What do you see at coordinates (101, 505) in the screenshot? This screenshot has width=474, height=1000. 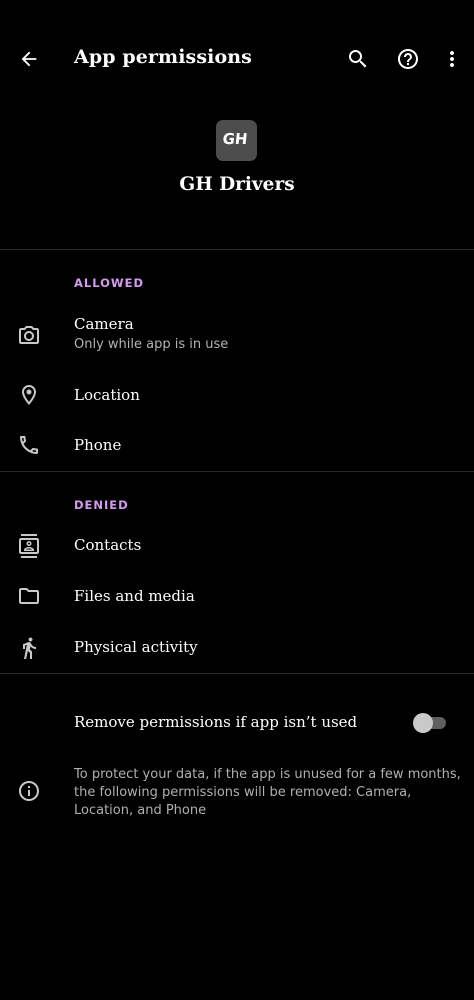 I see `section-header-denied: DENIED` at bounding box center [101, 505].